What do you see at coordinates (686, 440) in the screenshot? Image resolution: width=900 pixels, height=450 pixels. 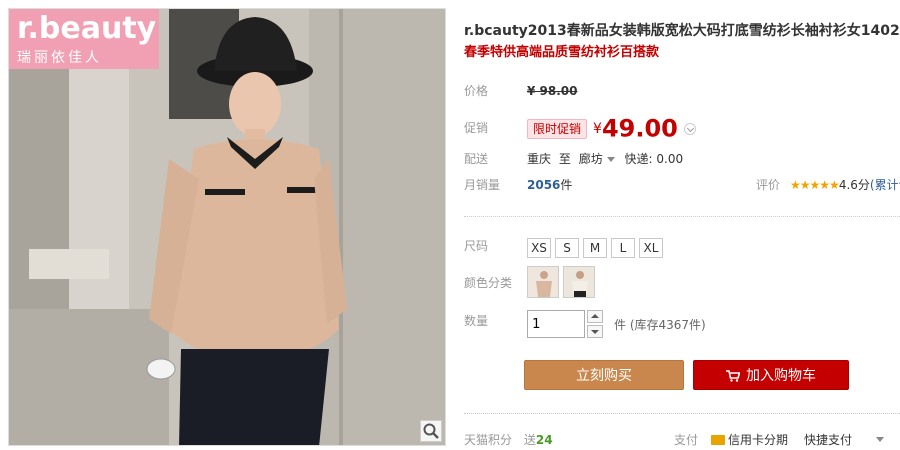 I see `pay-label: 支付` at bounding box center [686, 440].